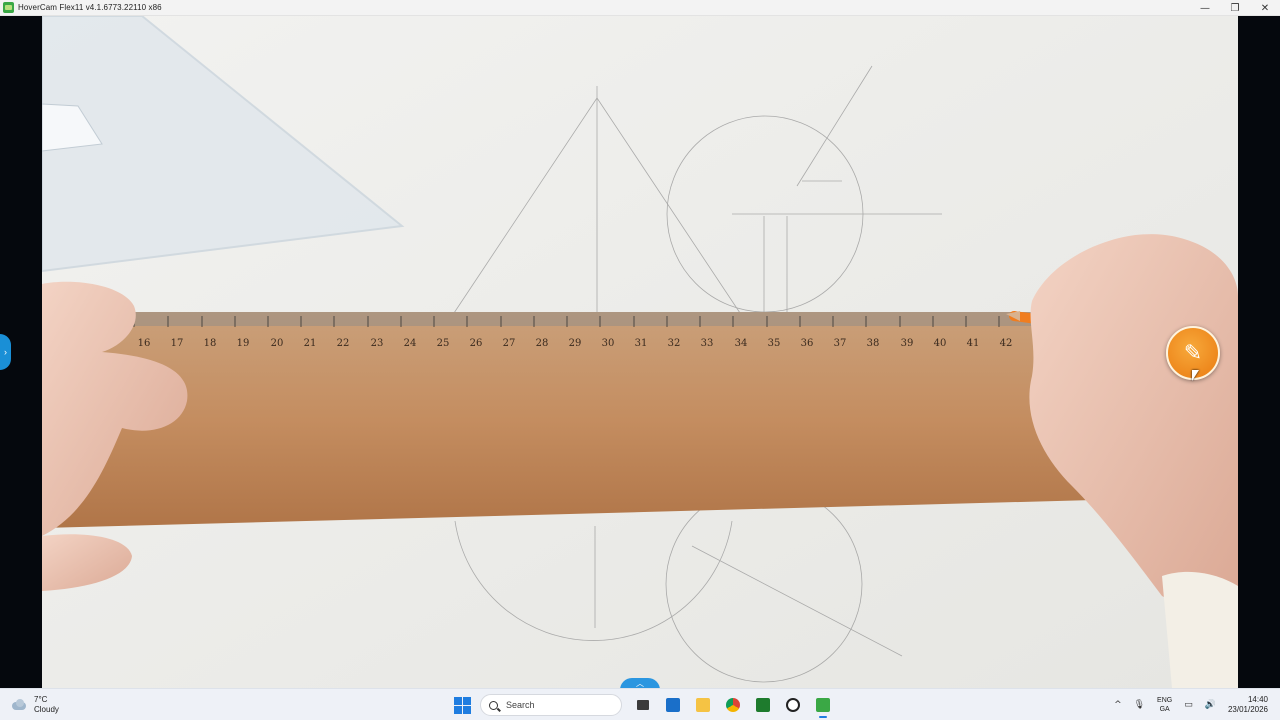 Image resolution: width=1280 pixels, height=720 pixels. What do you see at coordinates (5, 352) in the screenshot?
I see `side-panel-toggle: ›` at bounding box center [5, 352].